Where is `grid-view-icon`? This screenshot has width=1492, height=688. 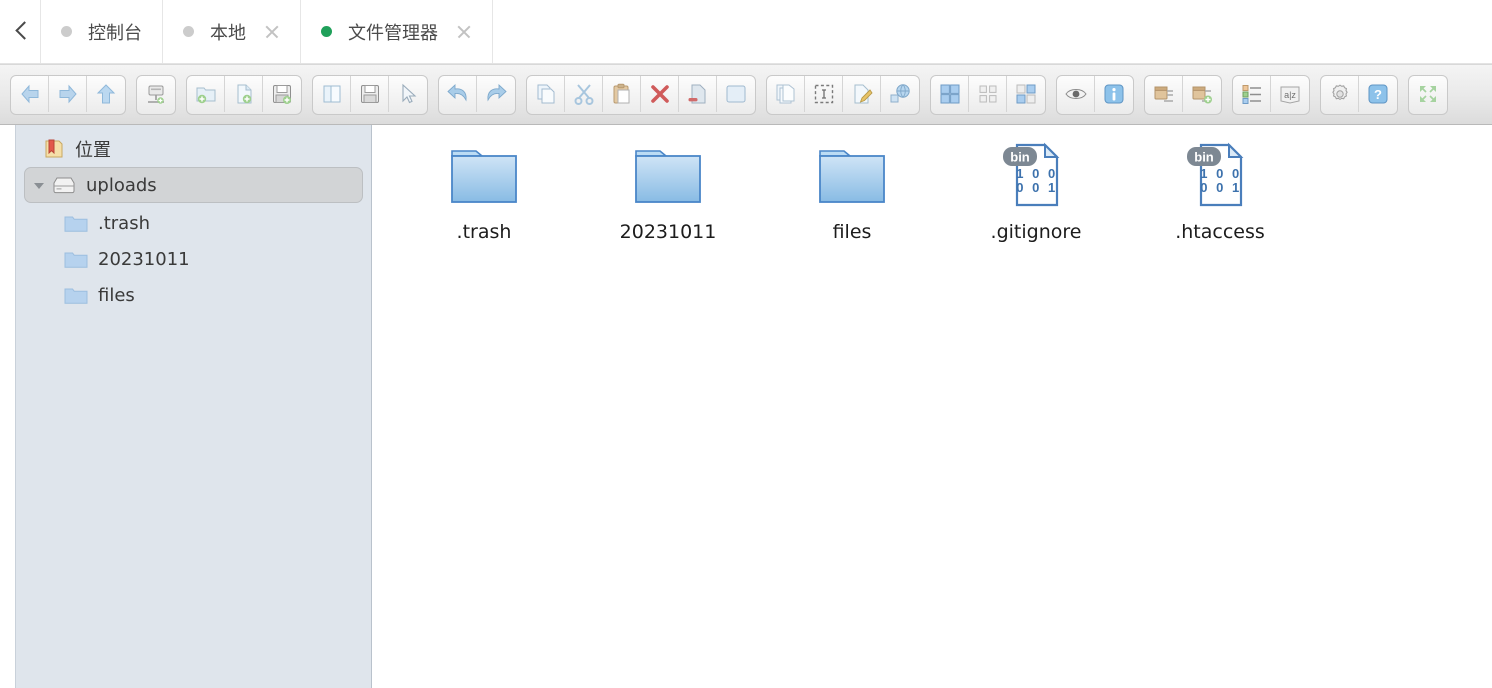
grid-view-icon is located at coordinates (949, 93).